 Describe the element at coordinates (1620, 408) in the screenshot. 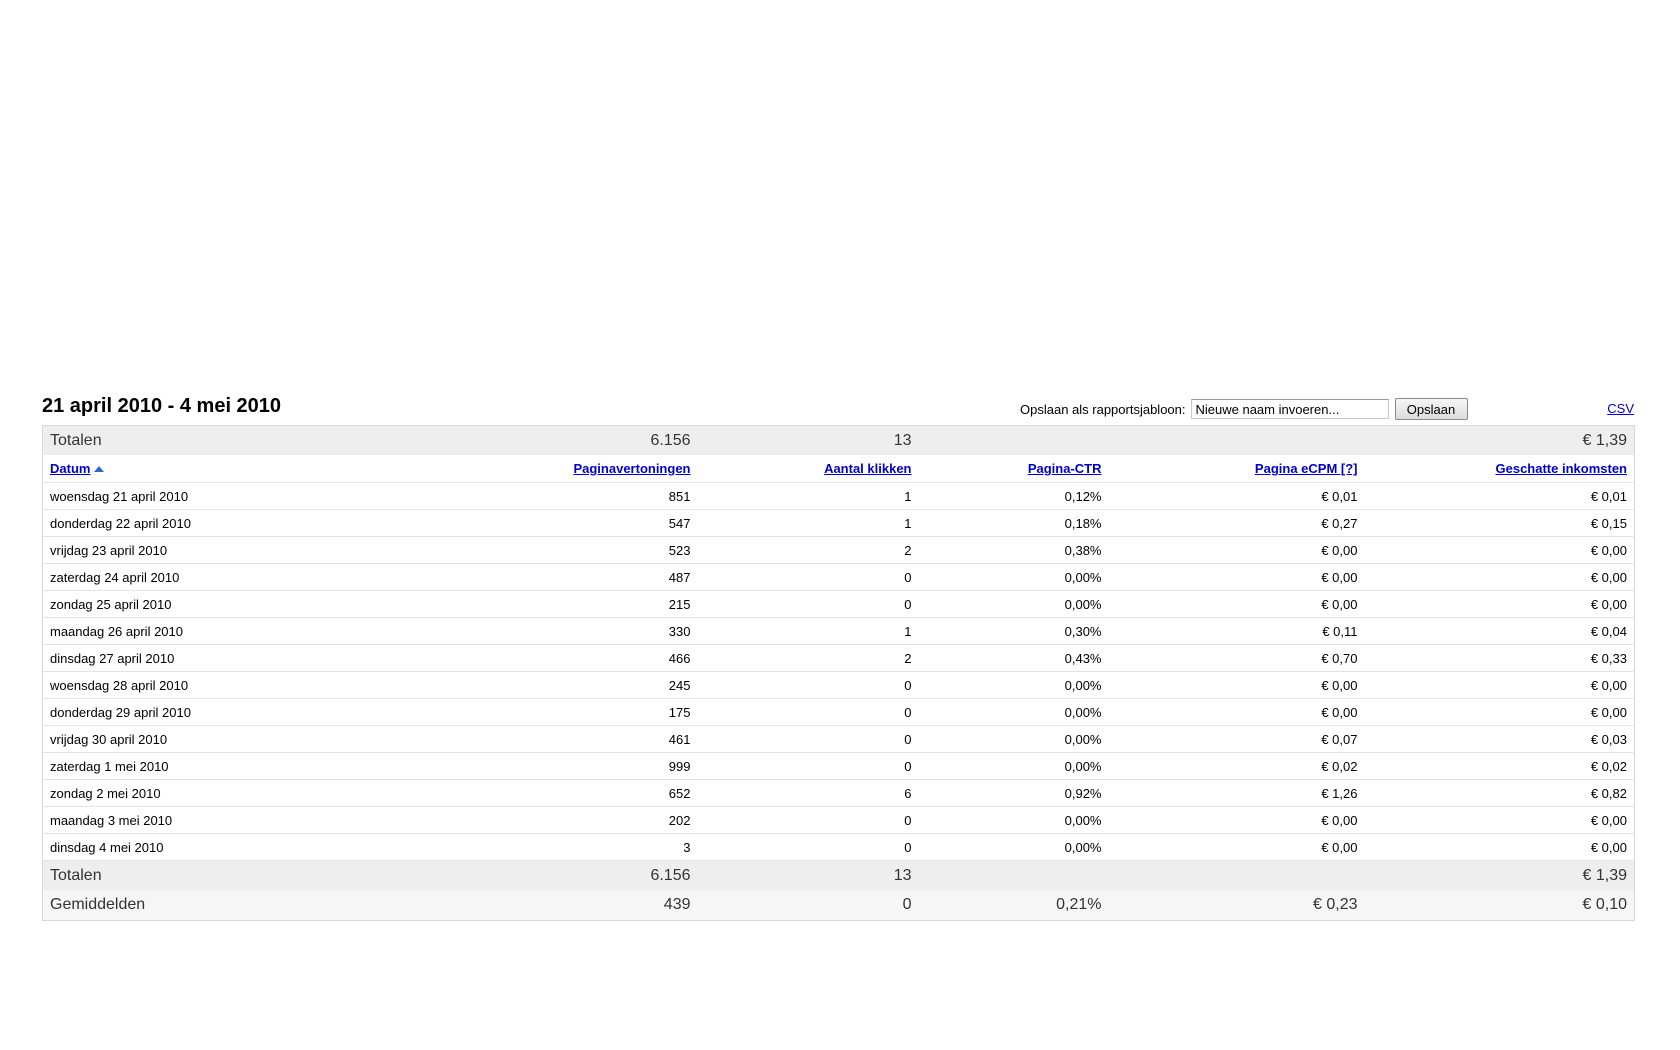

I see `csv-export-link: CSV` at that location.